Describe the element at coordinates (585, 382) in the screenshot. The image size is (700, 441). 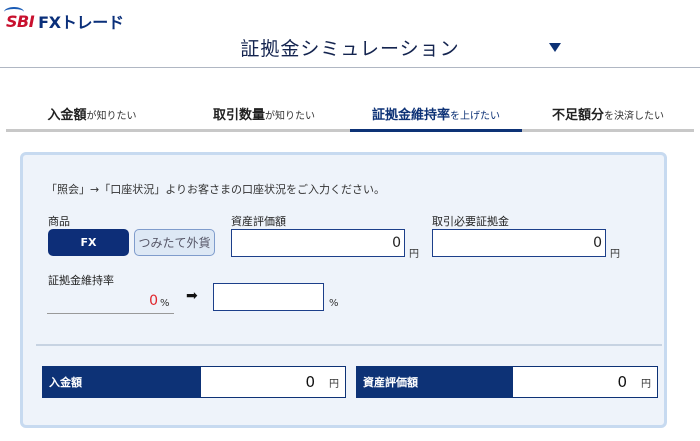
I see `result-asset-value-cell: 0 円` at that location.